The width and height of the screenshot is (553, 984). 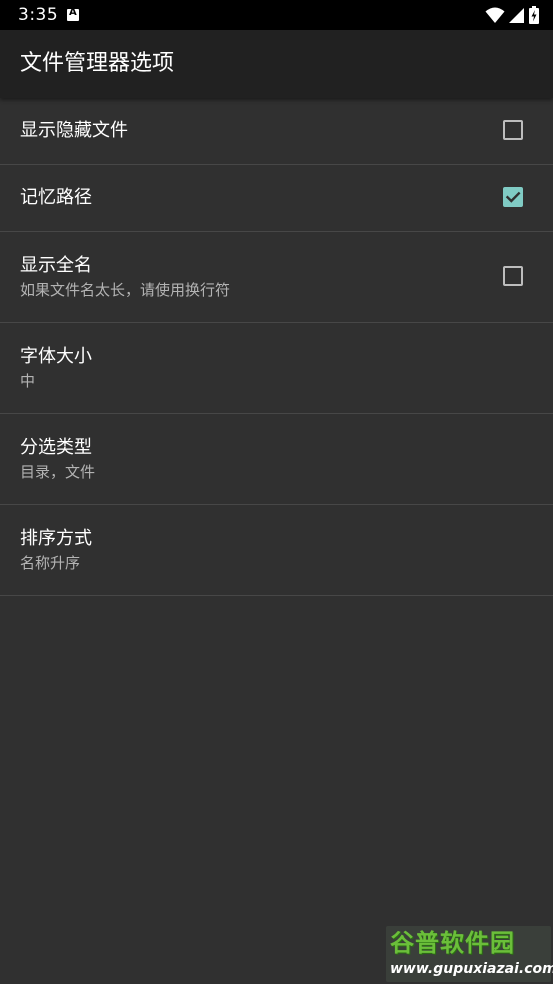 What do you see at coordinates (276, 459) in the screenshot?
I see `pref-sort-type: 分选类型 目录，文件` at bounding box center [276, 459].